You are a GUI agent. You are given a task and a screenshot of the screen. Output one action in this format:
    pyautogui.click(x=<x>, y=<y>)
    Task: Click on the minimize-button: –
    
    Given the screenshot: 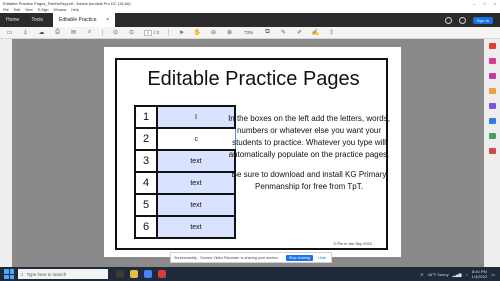 What is the action you would take?
    pyautogui.click(x=474, y=3)
    